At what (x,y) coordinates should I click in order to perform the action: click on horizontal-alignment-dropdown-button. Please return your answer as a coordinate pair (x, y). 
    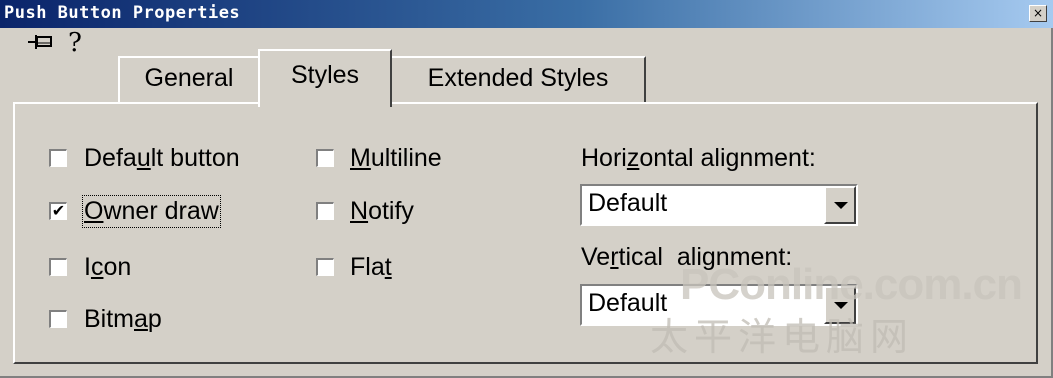
    Looking at the image, I should click on (840, 205).